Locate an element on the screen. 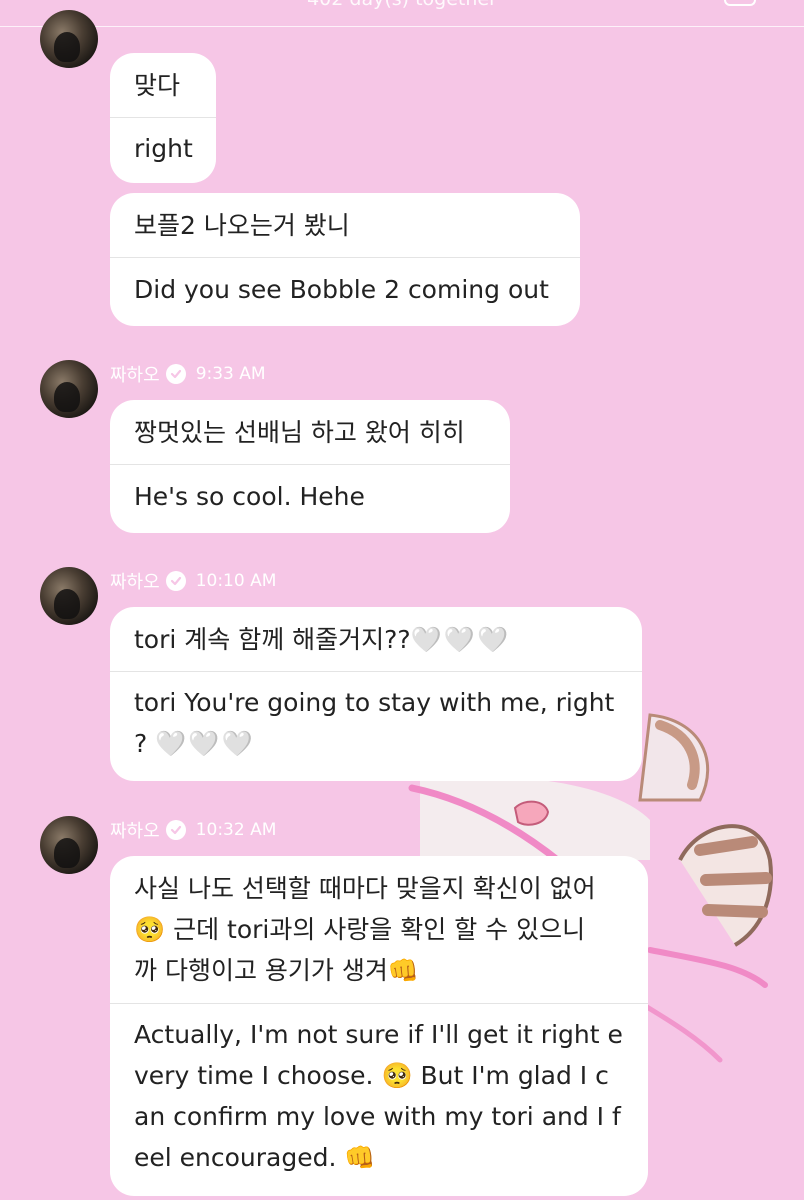 The height and width of the screenshot is (1200, 804). message-original: 보플2 나오는거 봤니 is located at coordinates (242, 225).